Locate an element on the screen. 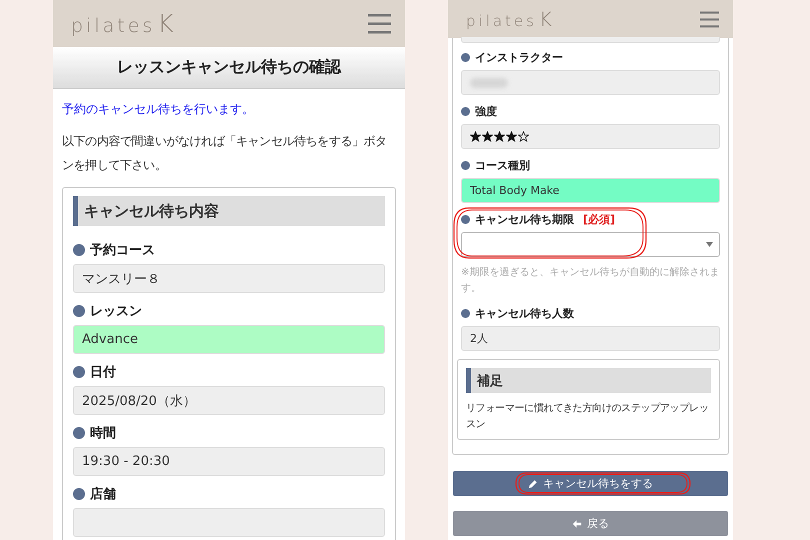 The image size is (810, 540). dropdown-caret-icon is located at coordinates (709, 244).